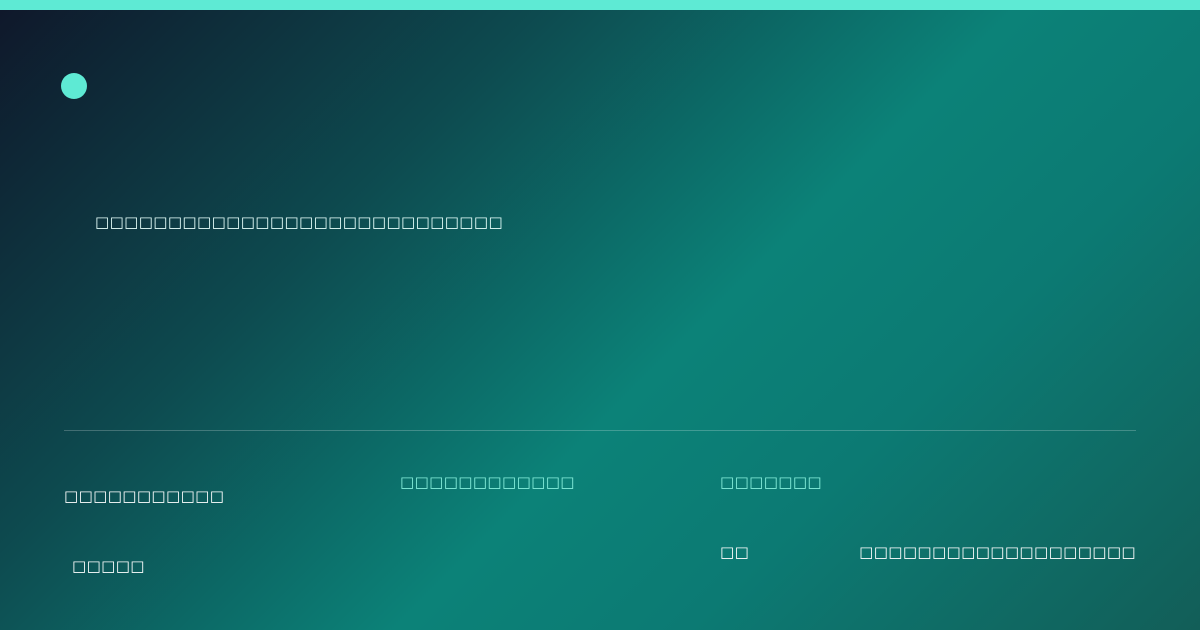 The width and height of the screenshot is (1200, 630). What do you see at coordinates (144, 496) in the screenshot?
I see `footer-left-label: □□□□□□□□□□□` at bounding box center [144, 496].